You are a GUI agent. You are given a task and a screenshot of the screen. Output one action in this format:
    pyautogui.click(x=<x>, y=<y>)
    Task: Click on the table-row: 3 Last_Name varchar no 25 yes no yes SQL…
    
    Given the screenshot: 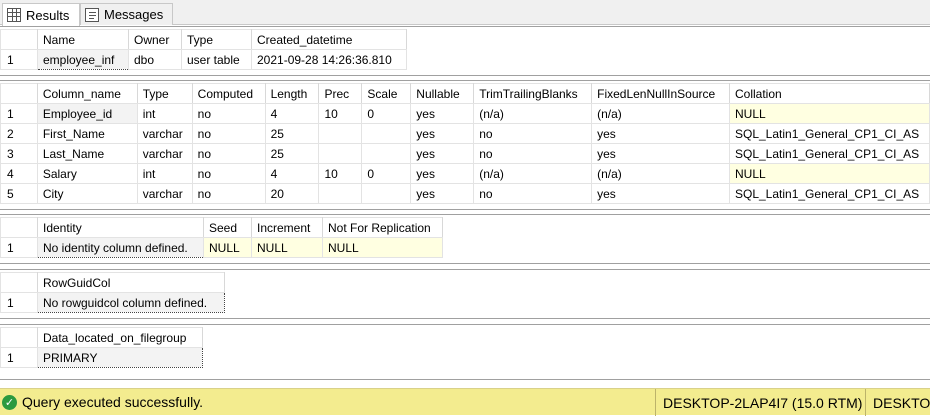 What is the action you would take?
    pyautogui.click(x=465, y=153)
    